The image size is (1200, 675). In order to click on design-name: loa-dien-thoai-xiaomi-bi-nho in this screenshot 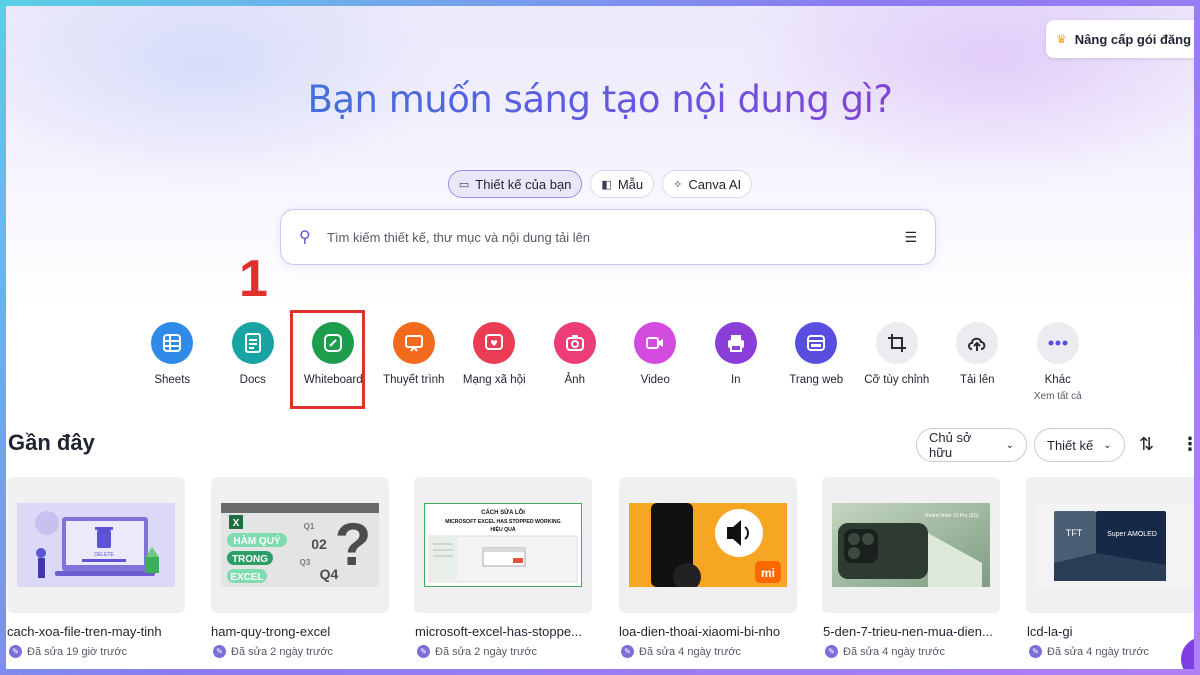, I will do `click(714, 631)`.